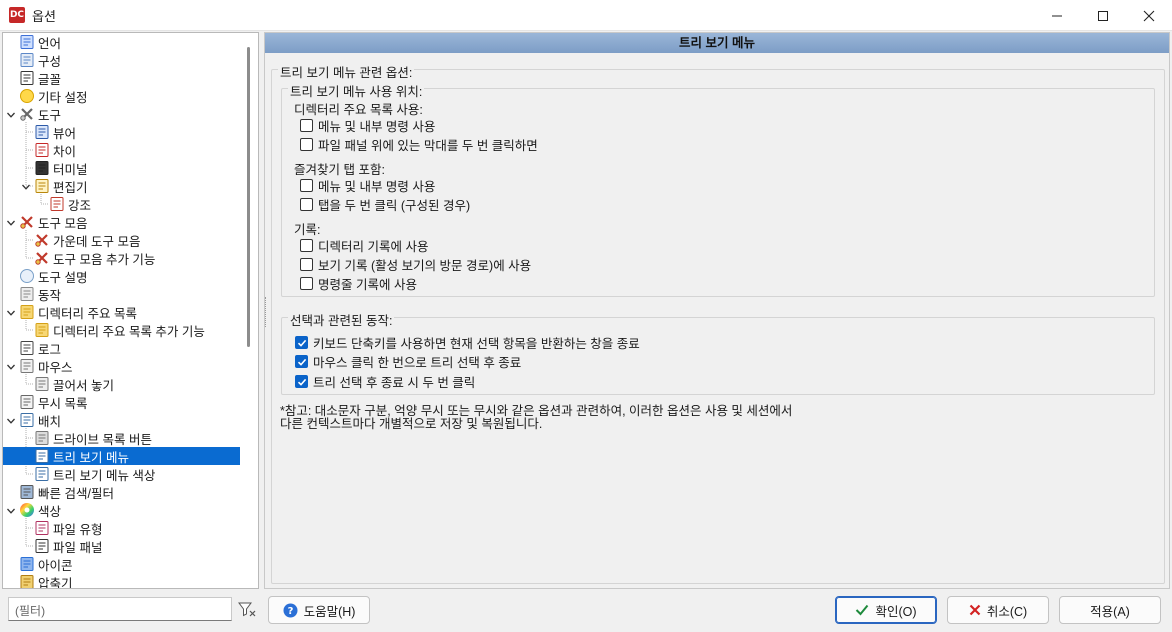  Describe the element at coordinates (27, 96) in the screenshot. I see `smiley-icon` at that location.